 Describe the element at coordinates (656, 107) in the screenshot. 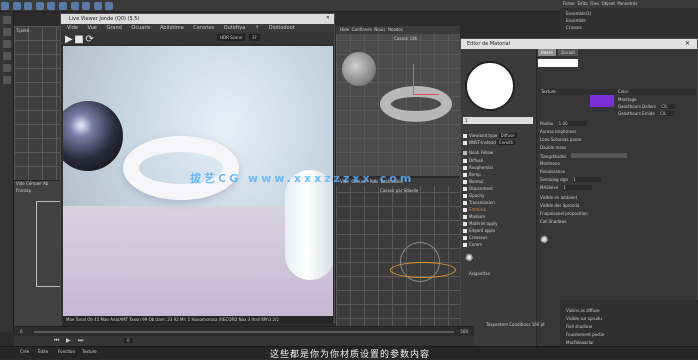

I see `color-row: Geasthours Dellors CIL` at that location.